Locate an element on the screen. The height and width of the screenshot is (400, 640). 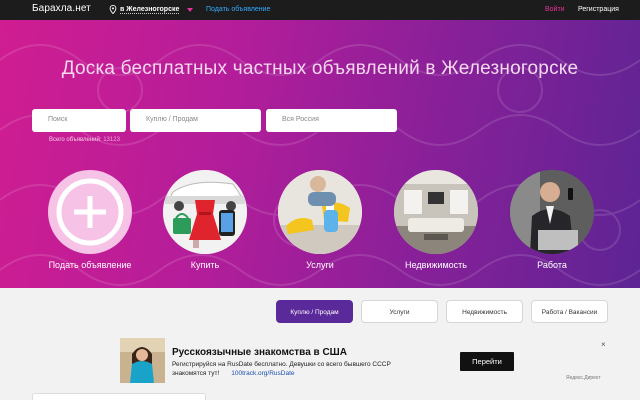
ad-type-select: Куплю / Продам is located at coordinates (195, 120).